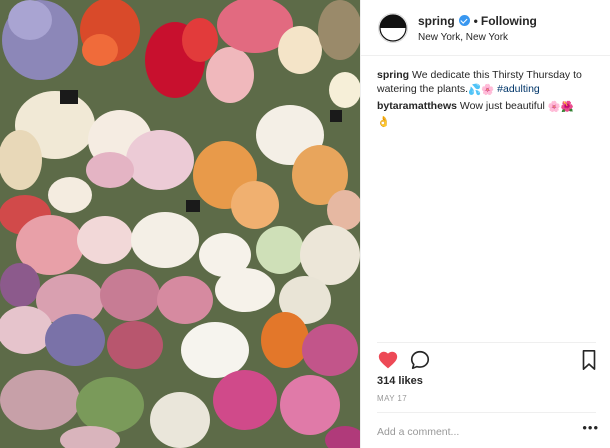  I want to click on following-button: Following, so click(509, 21).